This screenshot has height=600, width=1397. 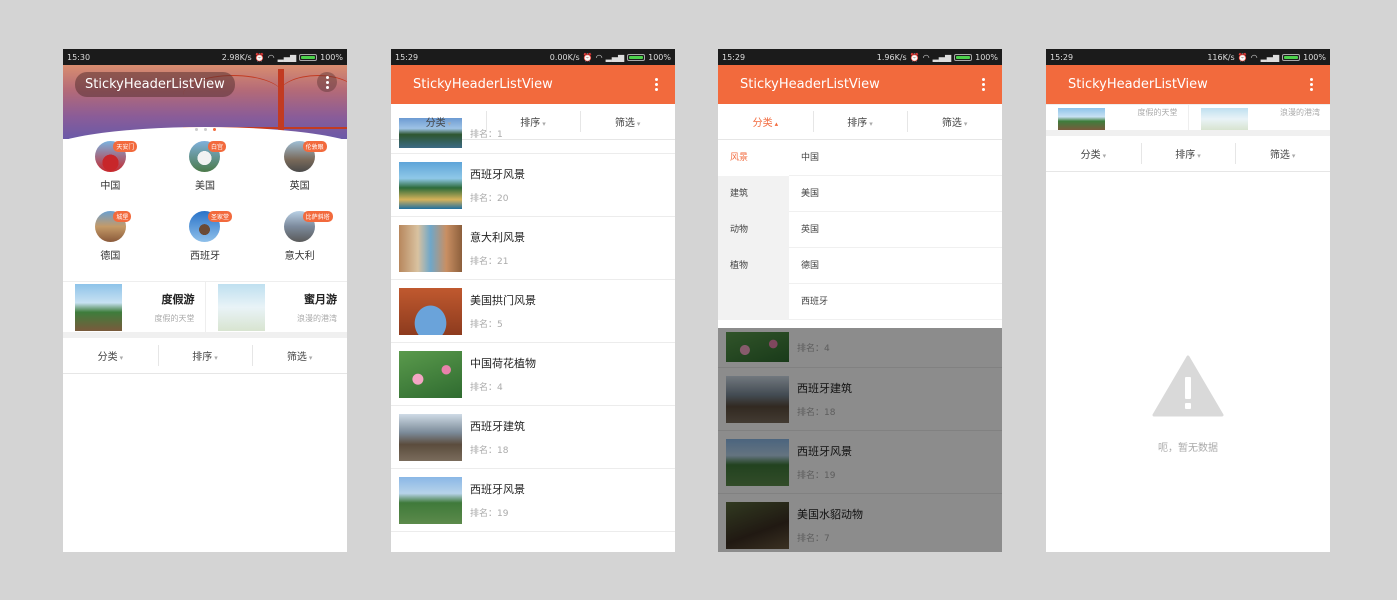 I want to click on category-type-item-empty, so click(x=753, y=302).